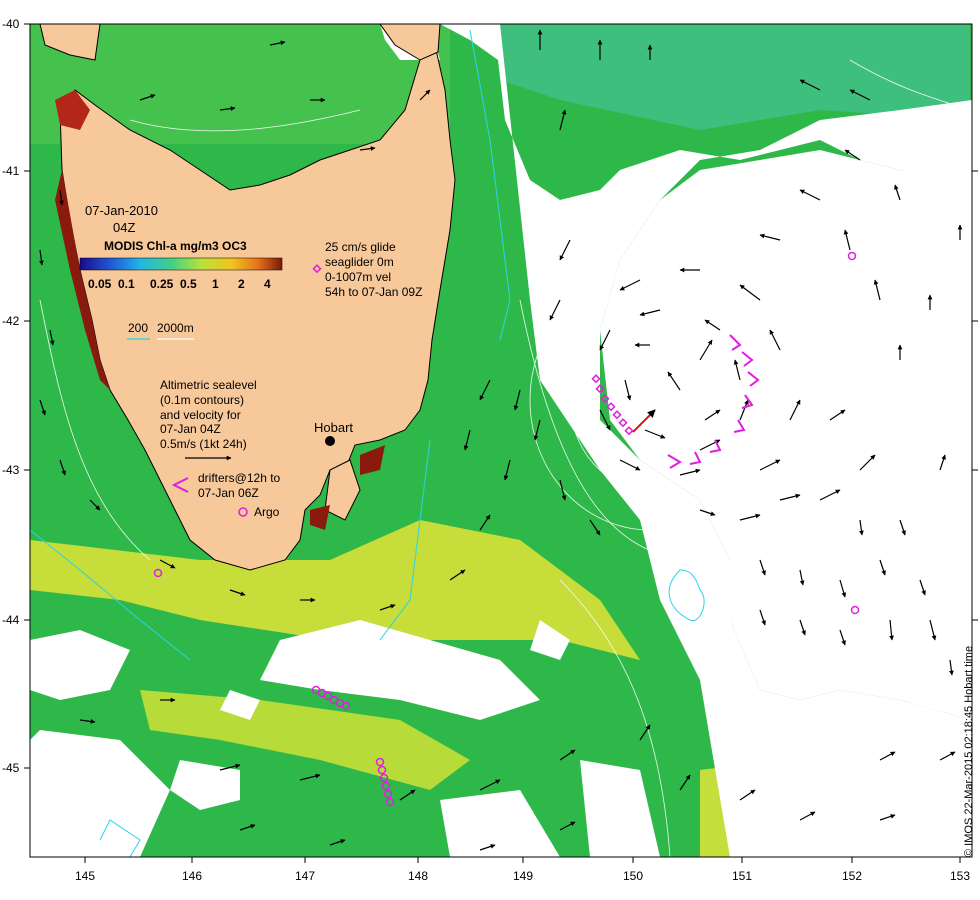  I want to click on lon-label: 148, so click(418, 876).